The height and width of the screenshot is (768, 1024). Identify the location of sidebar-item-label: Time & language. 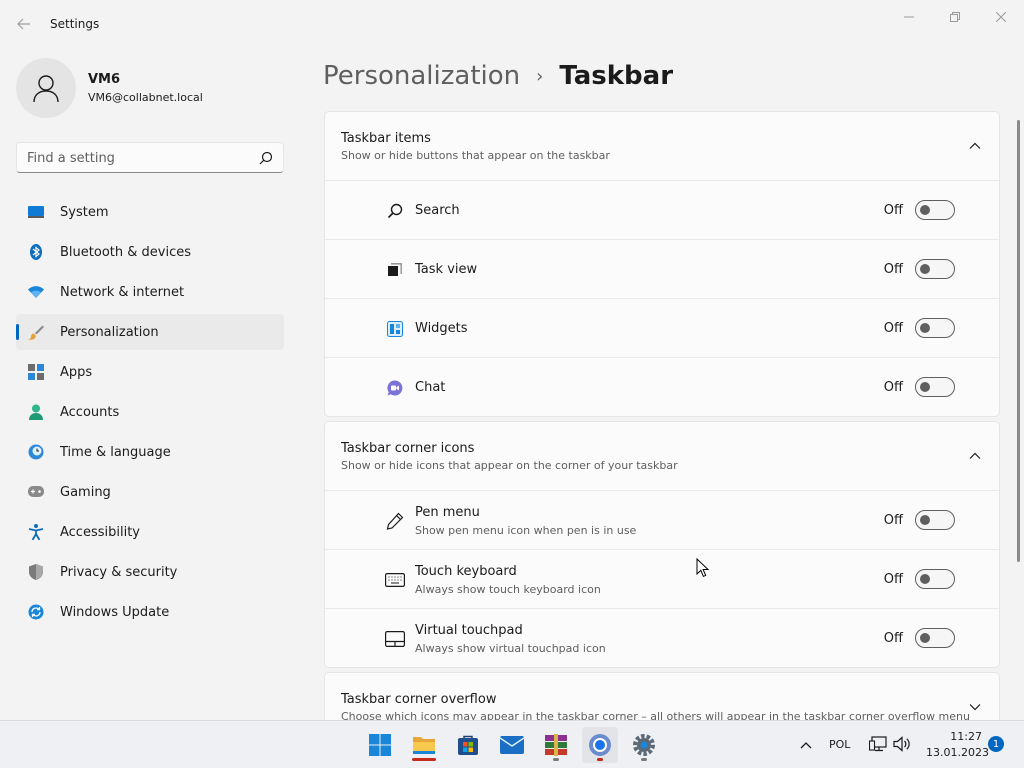
(115, 452).